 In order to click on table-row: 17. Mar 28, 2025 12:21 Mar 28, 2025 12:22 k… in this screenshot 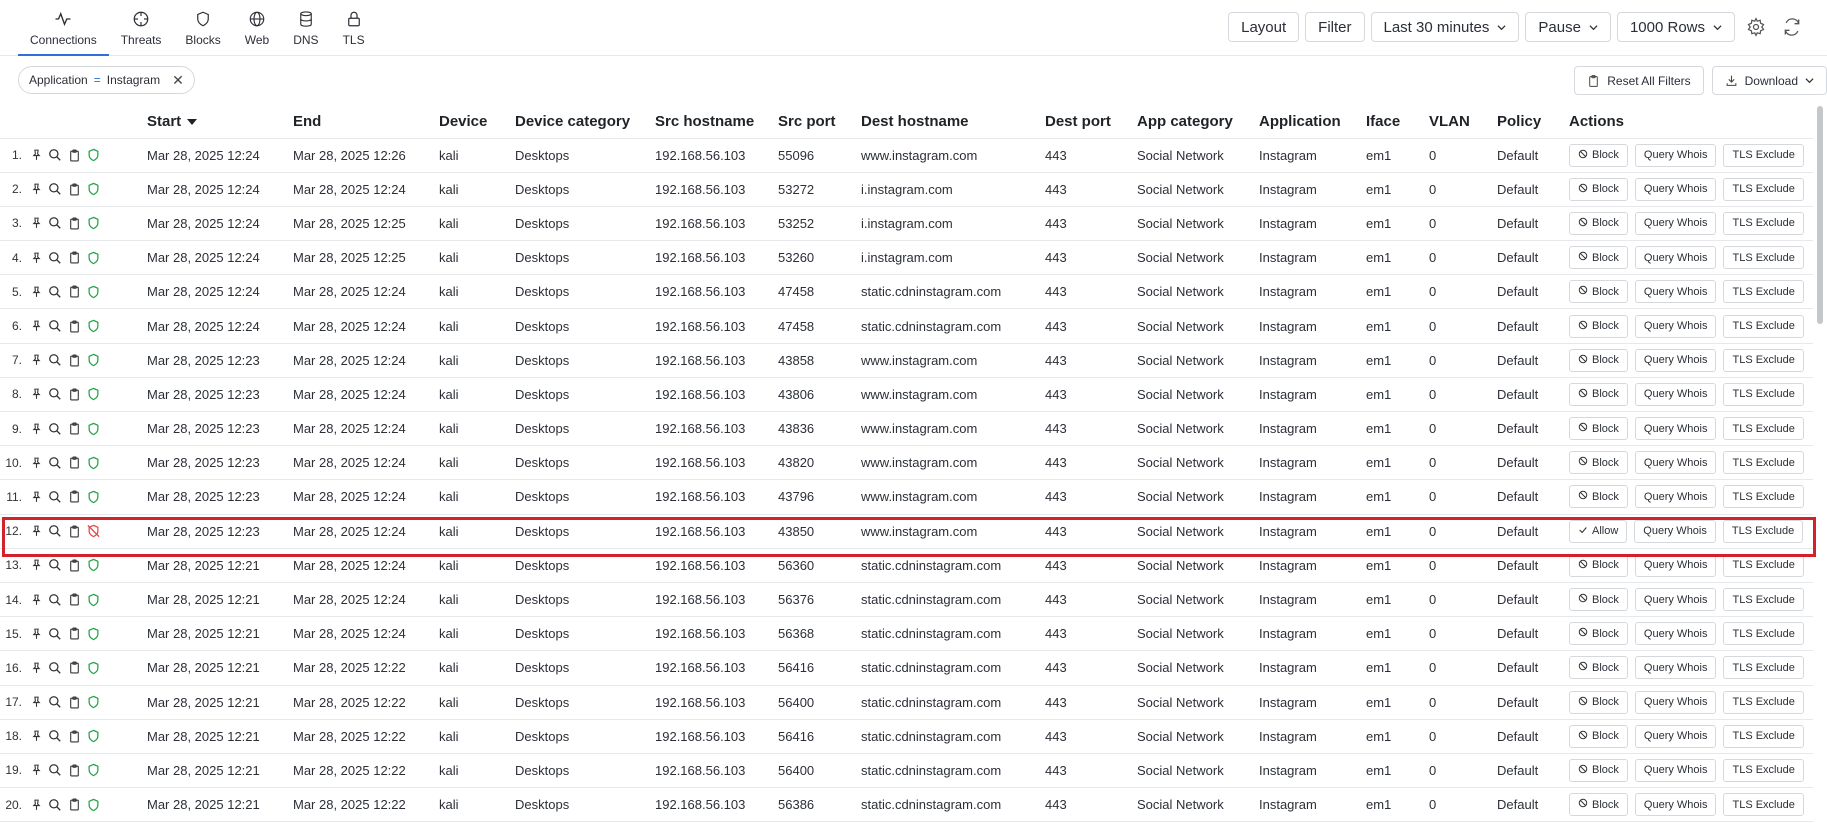, I will do `click(906, 702)`.